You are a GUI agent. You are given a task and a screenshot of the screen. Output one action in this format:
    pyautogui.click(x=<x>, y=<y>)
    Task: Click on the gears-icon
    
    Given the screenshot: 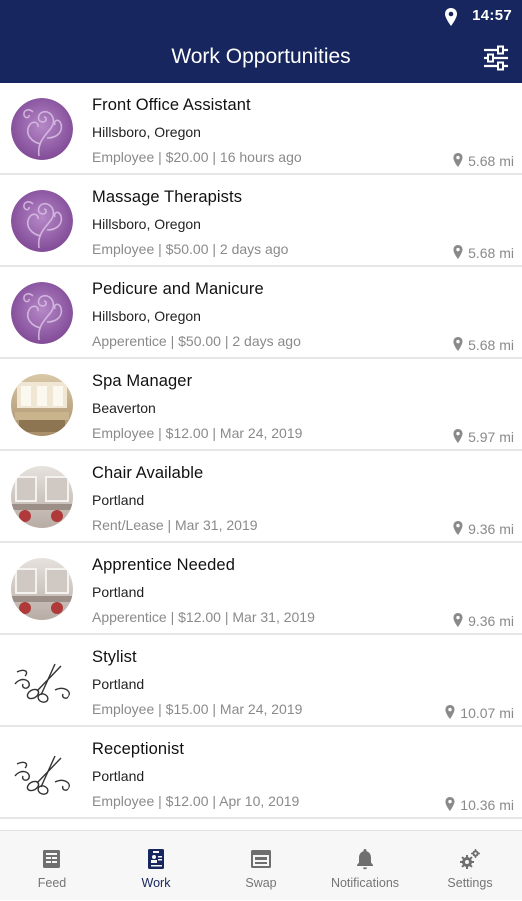 What is the action you would take?
    pyautogui.click(x=470, y=859)
    